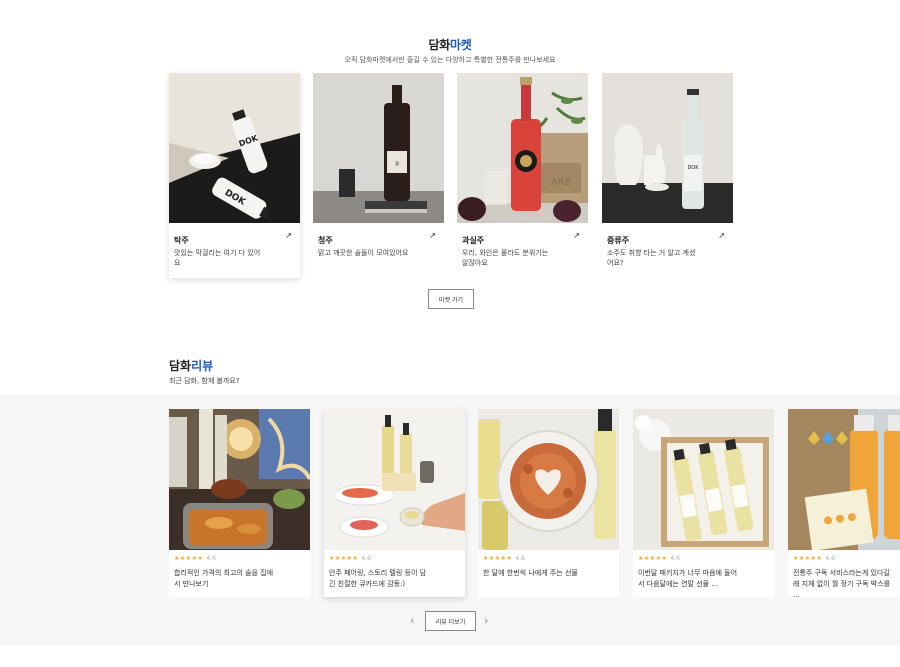 Image resolution: width=900 pixels, height=667 pixels. Describe the element at coordinates (363, 253) in the screenshot. I see `category-desc: 맑고 깨끗한 술들이 모여있어요` at that location.